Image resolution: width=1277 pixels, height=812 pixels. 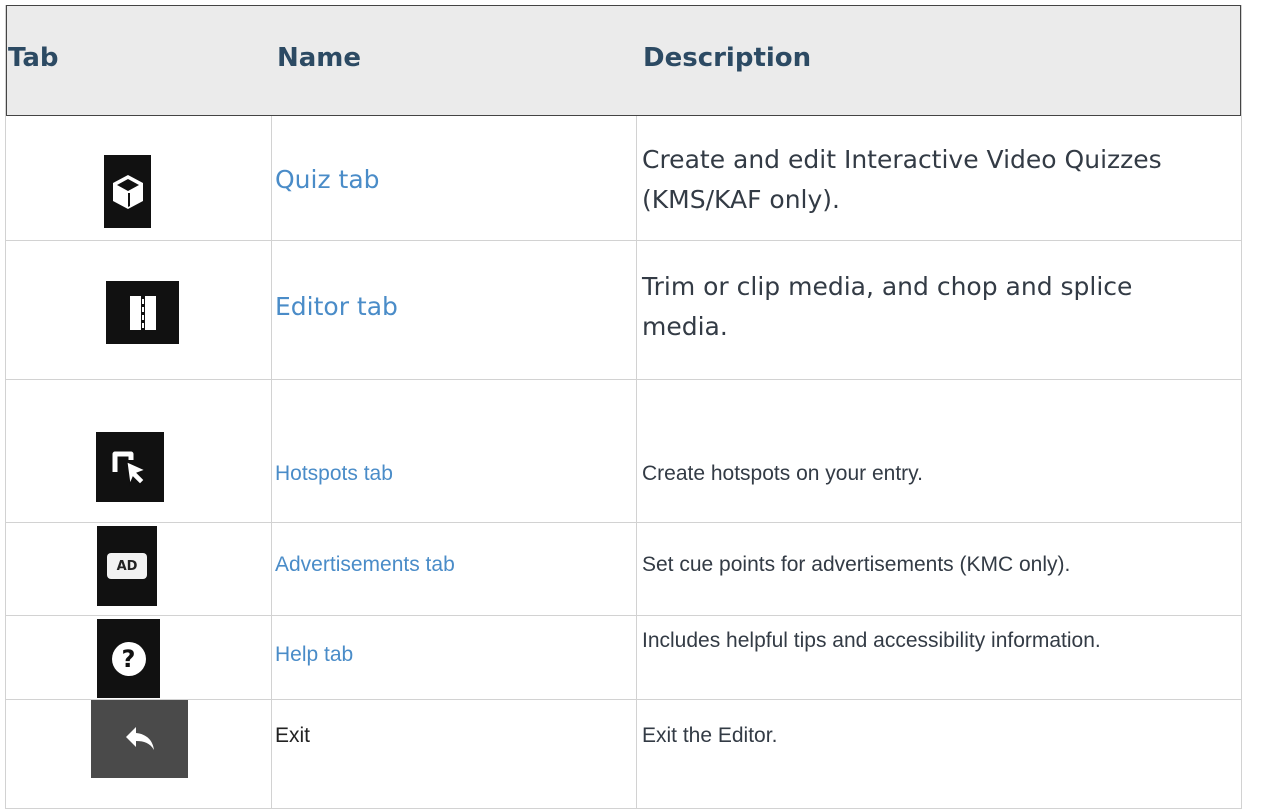 I want to click on help-icon: ?, so click(x=128, y=658).